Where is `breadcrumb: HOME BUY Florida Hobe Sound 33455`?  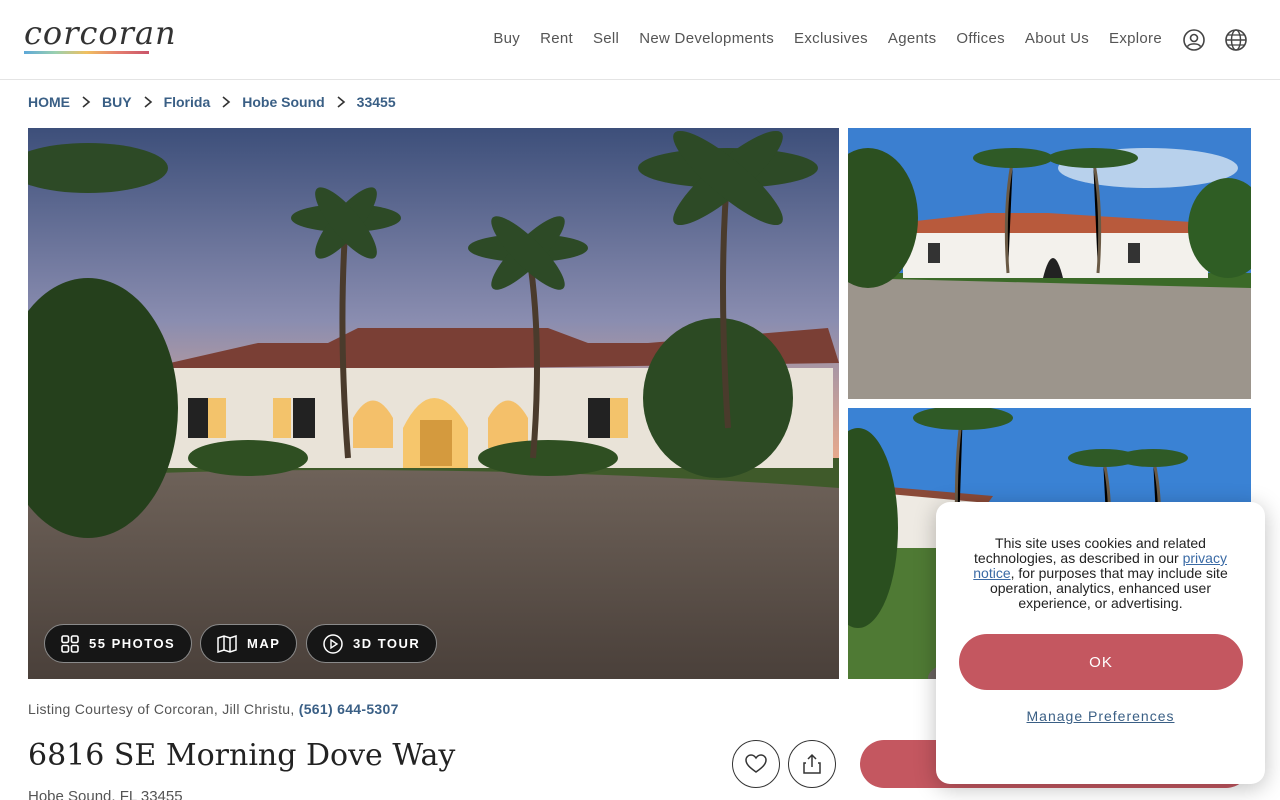 breadcrumb: HOME BUY Florida Hobe Sound 33455 is located at coordinates (212, 102).